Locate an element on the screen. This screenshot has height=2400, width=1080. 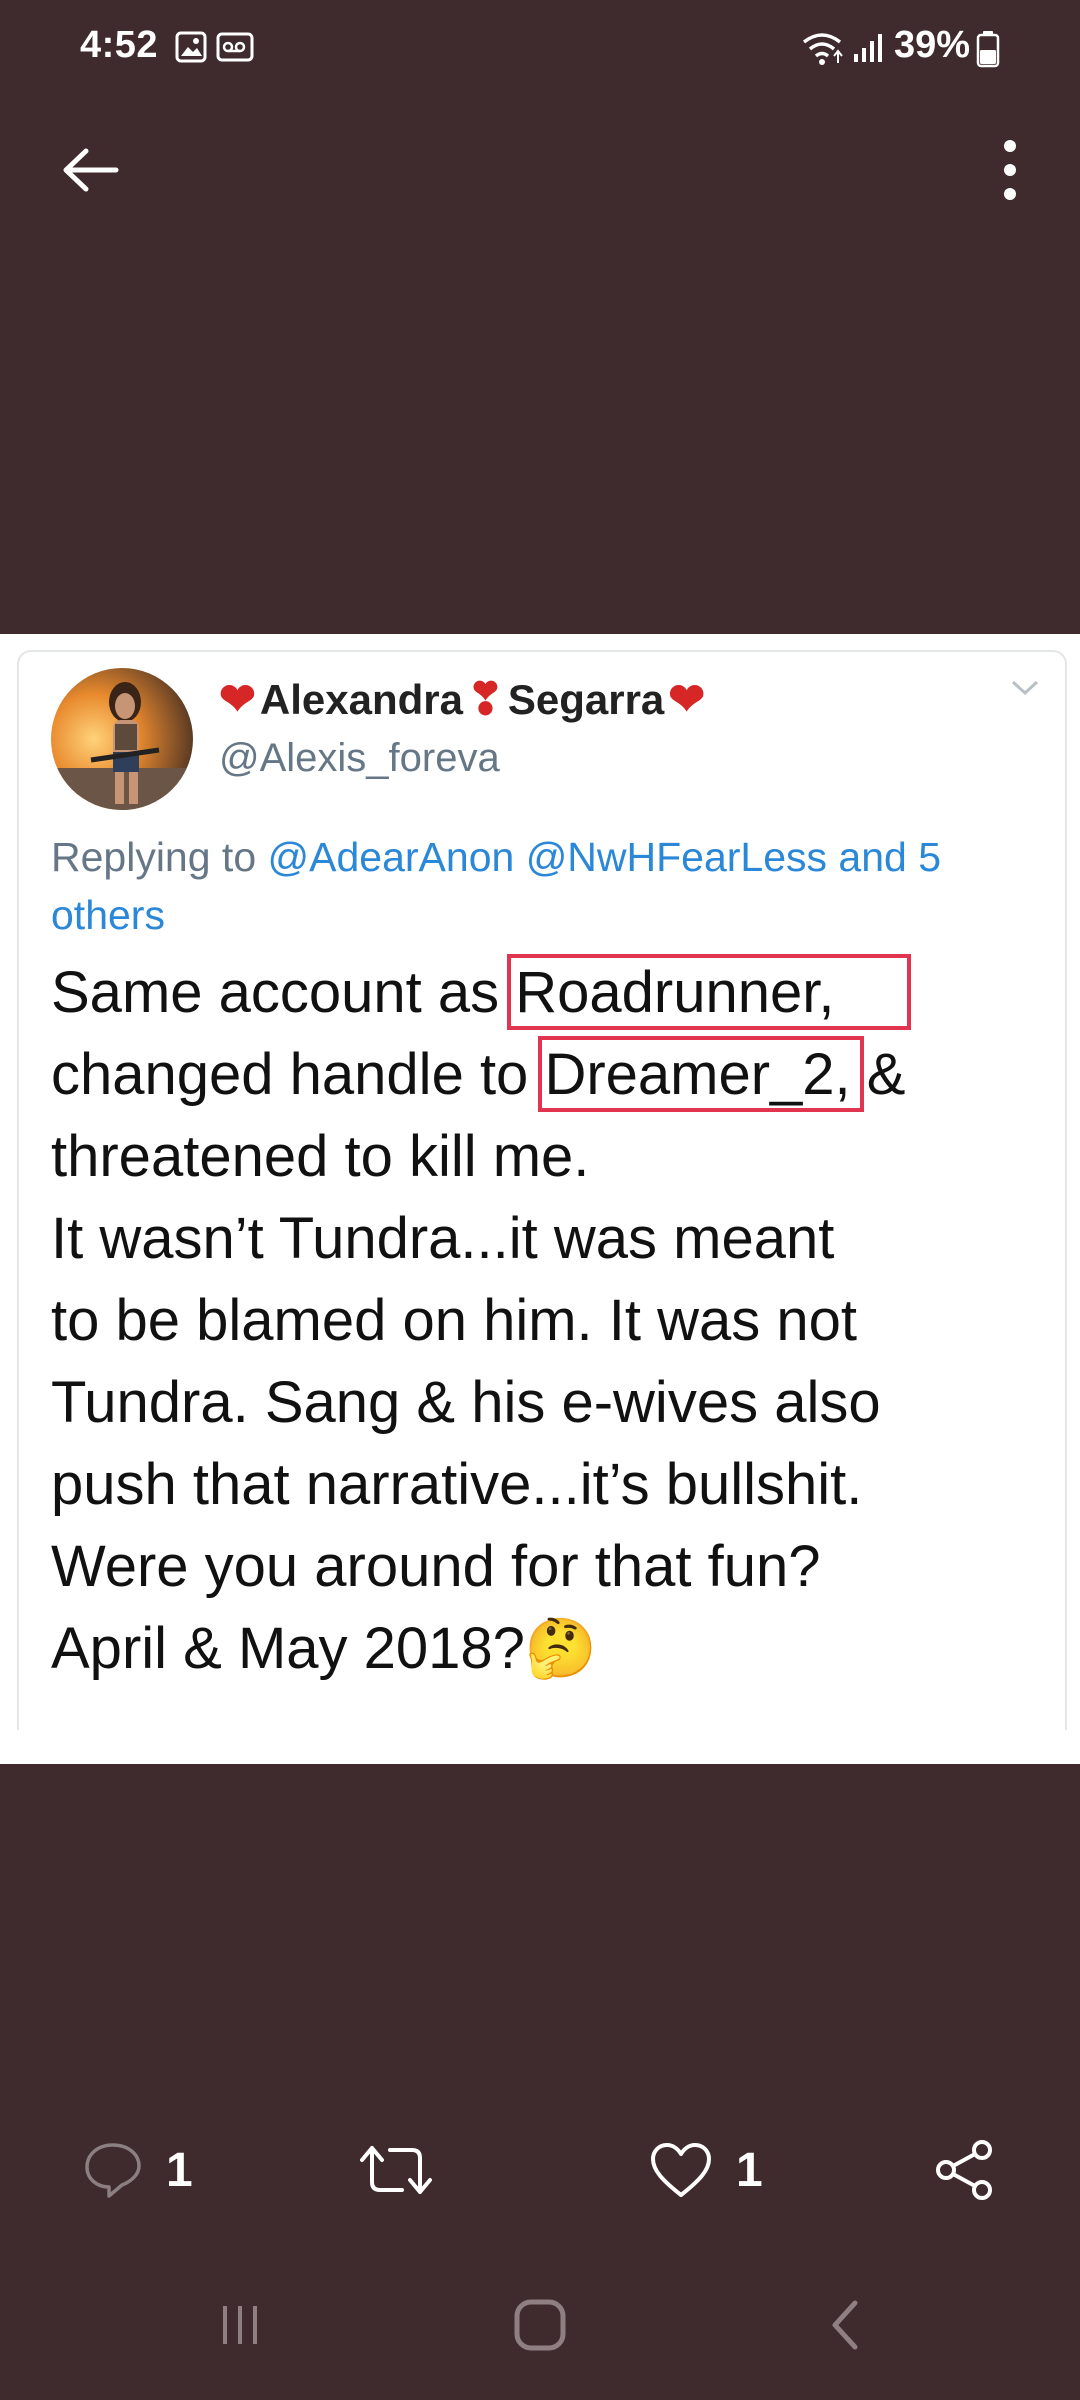
thinking-face-emoji: 🤔 is located at coordinates (561, 1648).